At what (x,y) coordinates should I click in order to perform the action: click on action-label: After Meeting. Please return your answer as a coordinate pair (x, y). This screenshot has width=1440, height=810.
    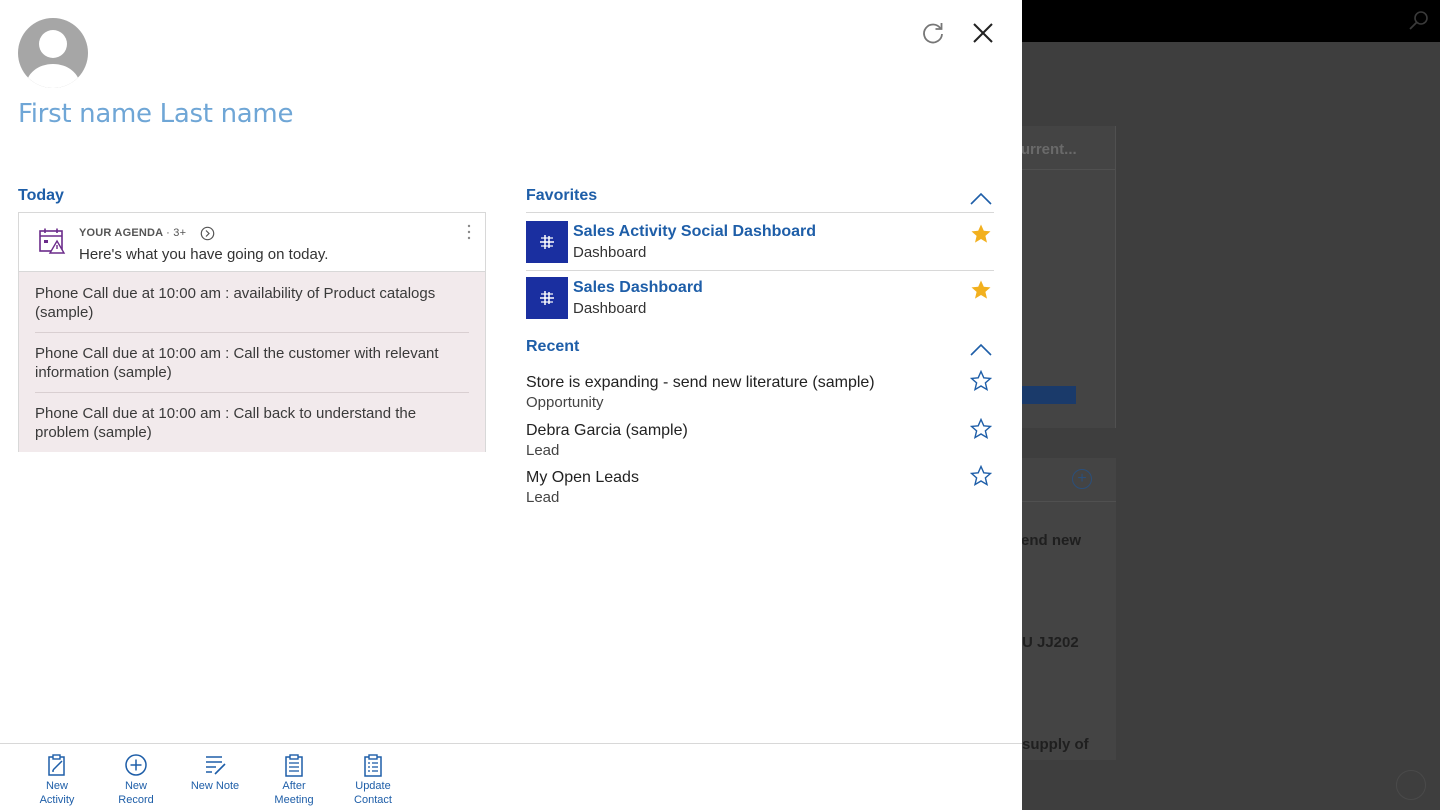
    Looking at the image, I should click on (294, 793).